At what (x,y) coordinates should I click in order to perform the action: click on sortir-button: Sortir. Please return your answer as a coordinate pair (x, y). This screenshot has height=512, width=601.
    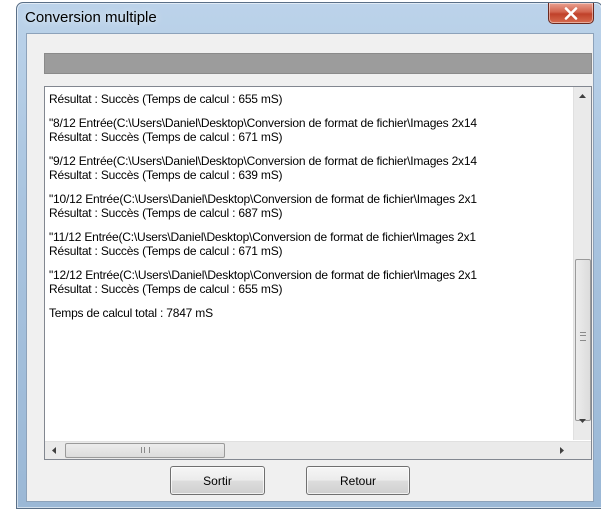
    Looking at the image, I should click on (217, 480).